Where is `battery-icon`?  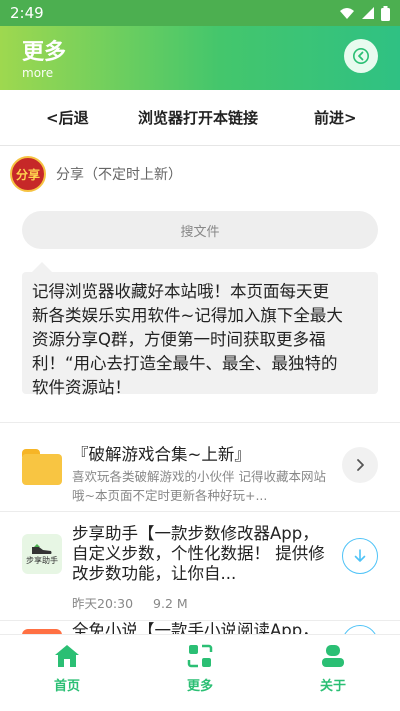 battery-icon is located at coordinates (385, 13).